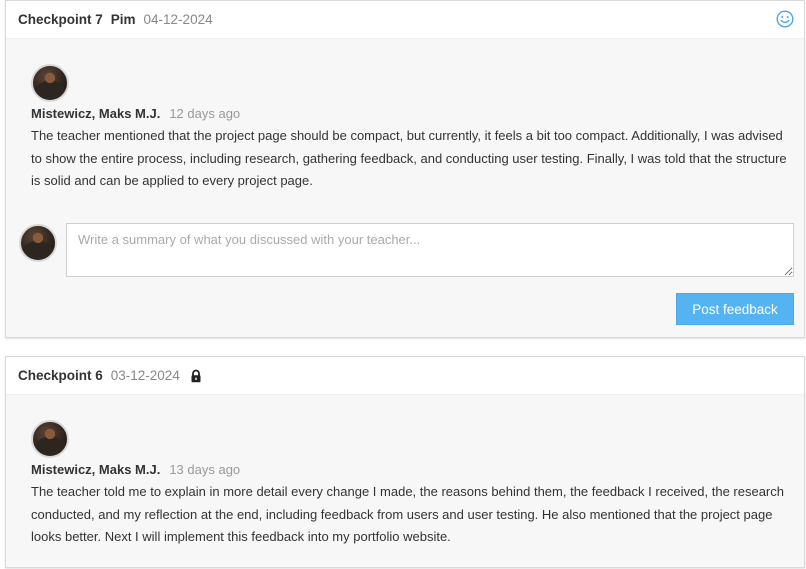 The width and height of the screenshot is (806, 569). I want to click on smiley-icon, so click(785, 19).